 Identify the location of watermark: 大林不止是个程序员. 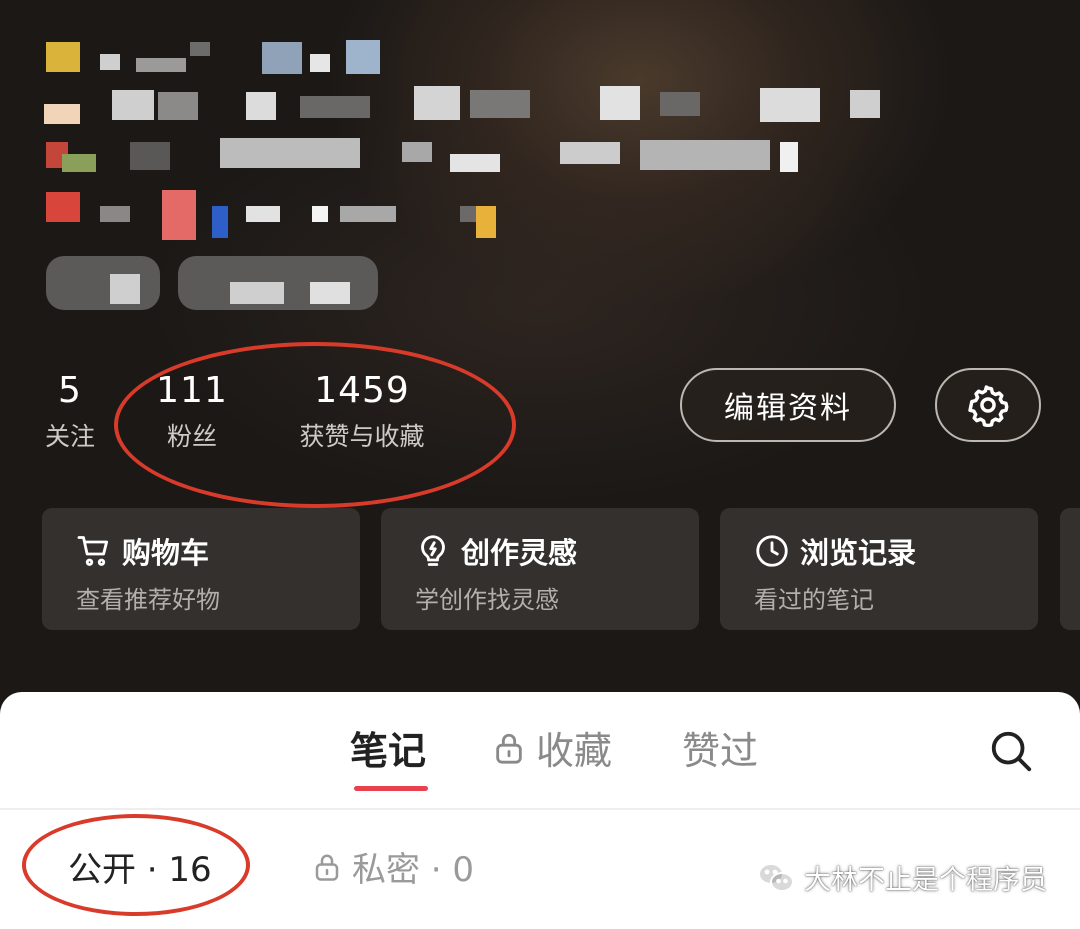
(901, 877).